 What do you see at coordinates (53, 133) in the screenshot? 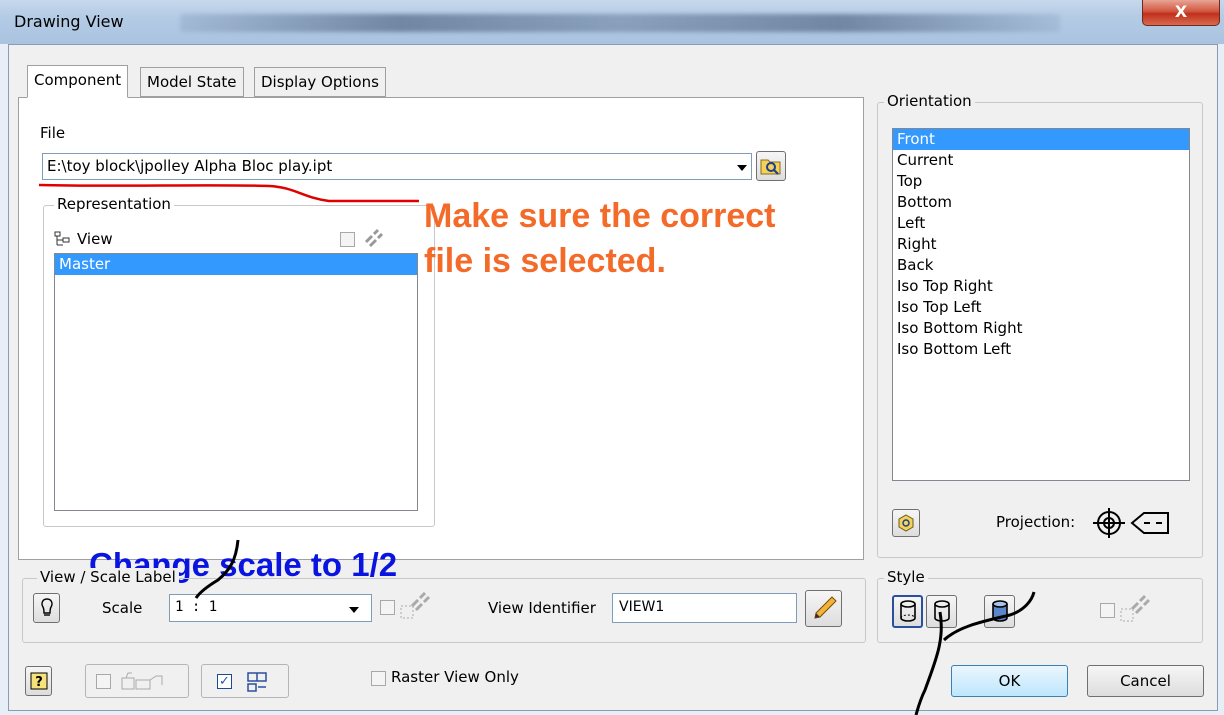
I see `file-label: File` at bounding box center [53, 133].